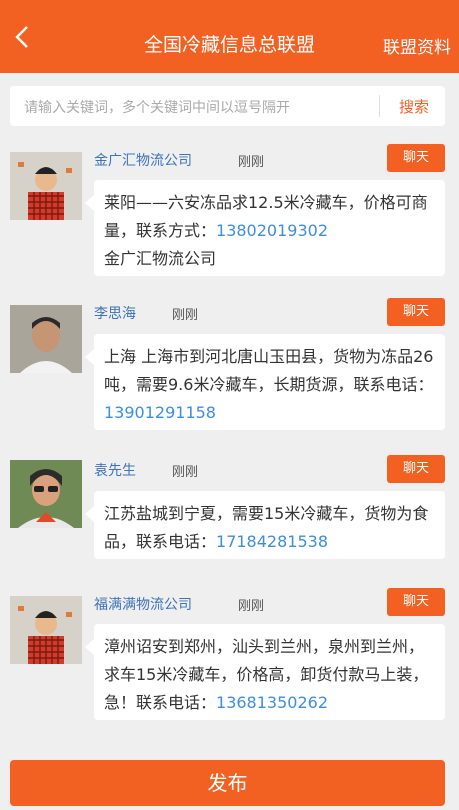  I want to click on poster-name: 李思海, so click(115, 313).